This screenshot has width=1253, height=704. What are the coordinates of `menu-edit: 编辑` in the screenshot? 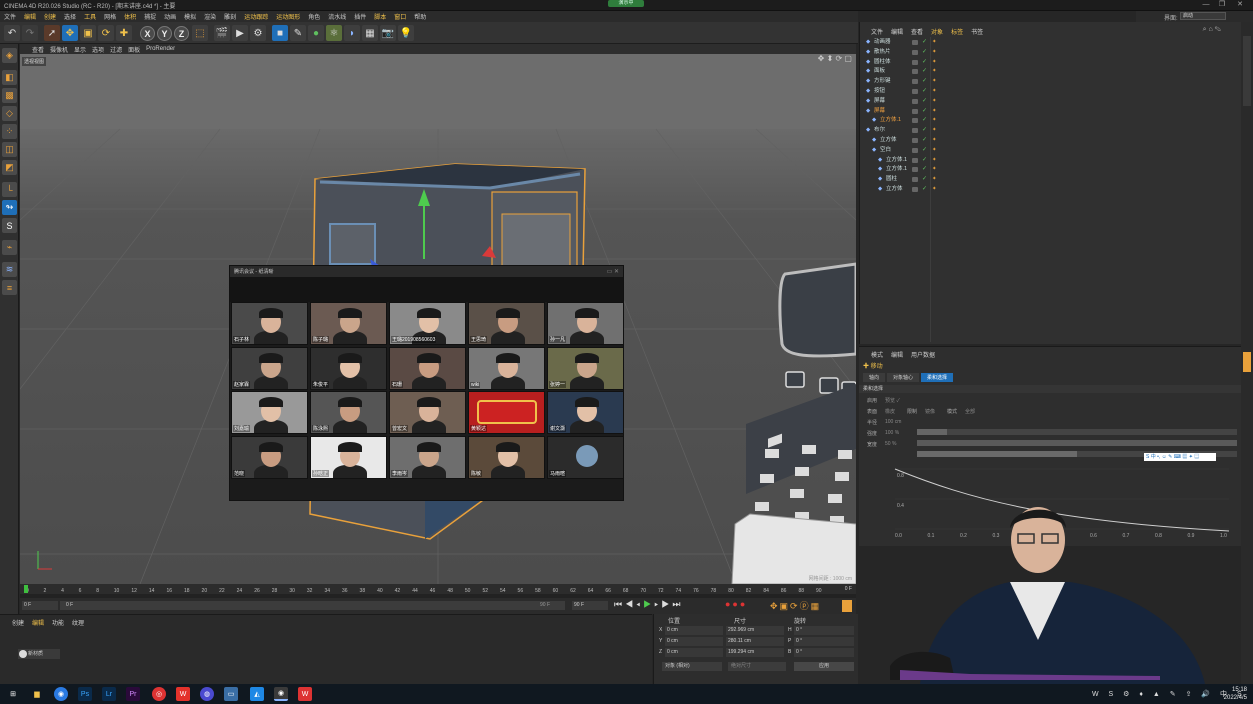 It's located at (30, 16).